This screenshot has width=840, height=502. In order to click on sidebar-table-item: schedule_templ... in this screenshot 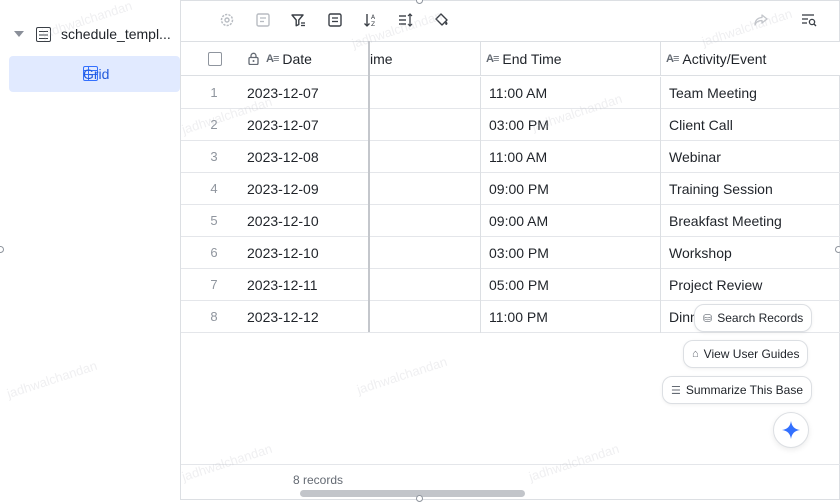, I will do `click(92, 34)`.